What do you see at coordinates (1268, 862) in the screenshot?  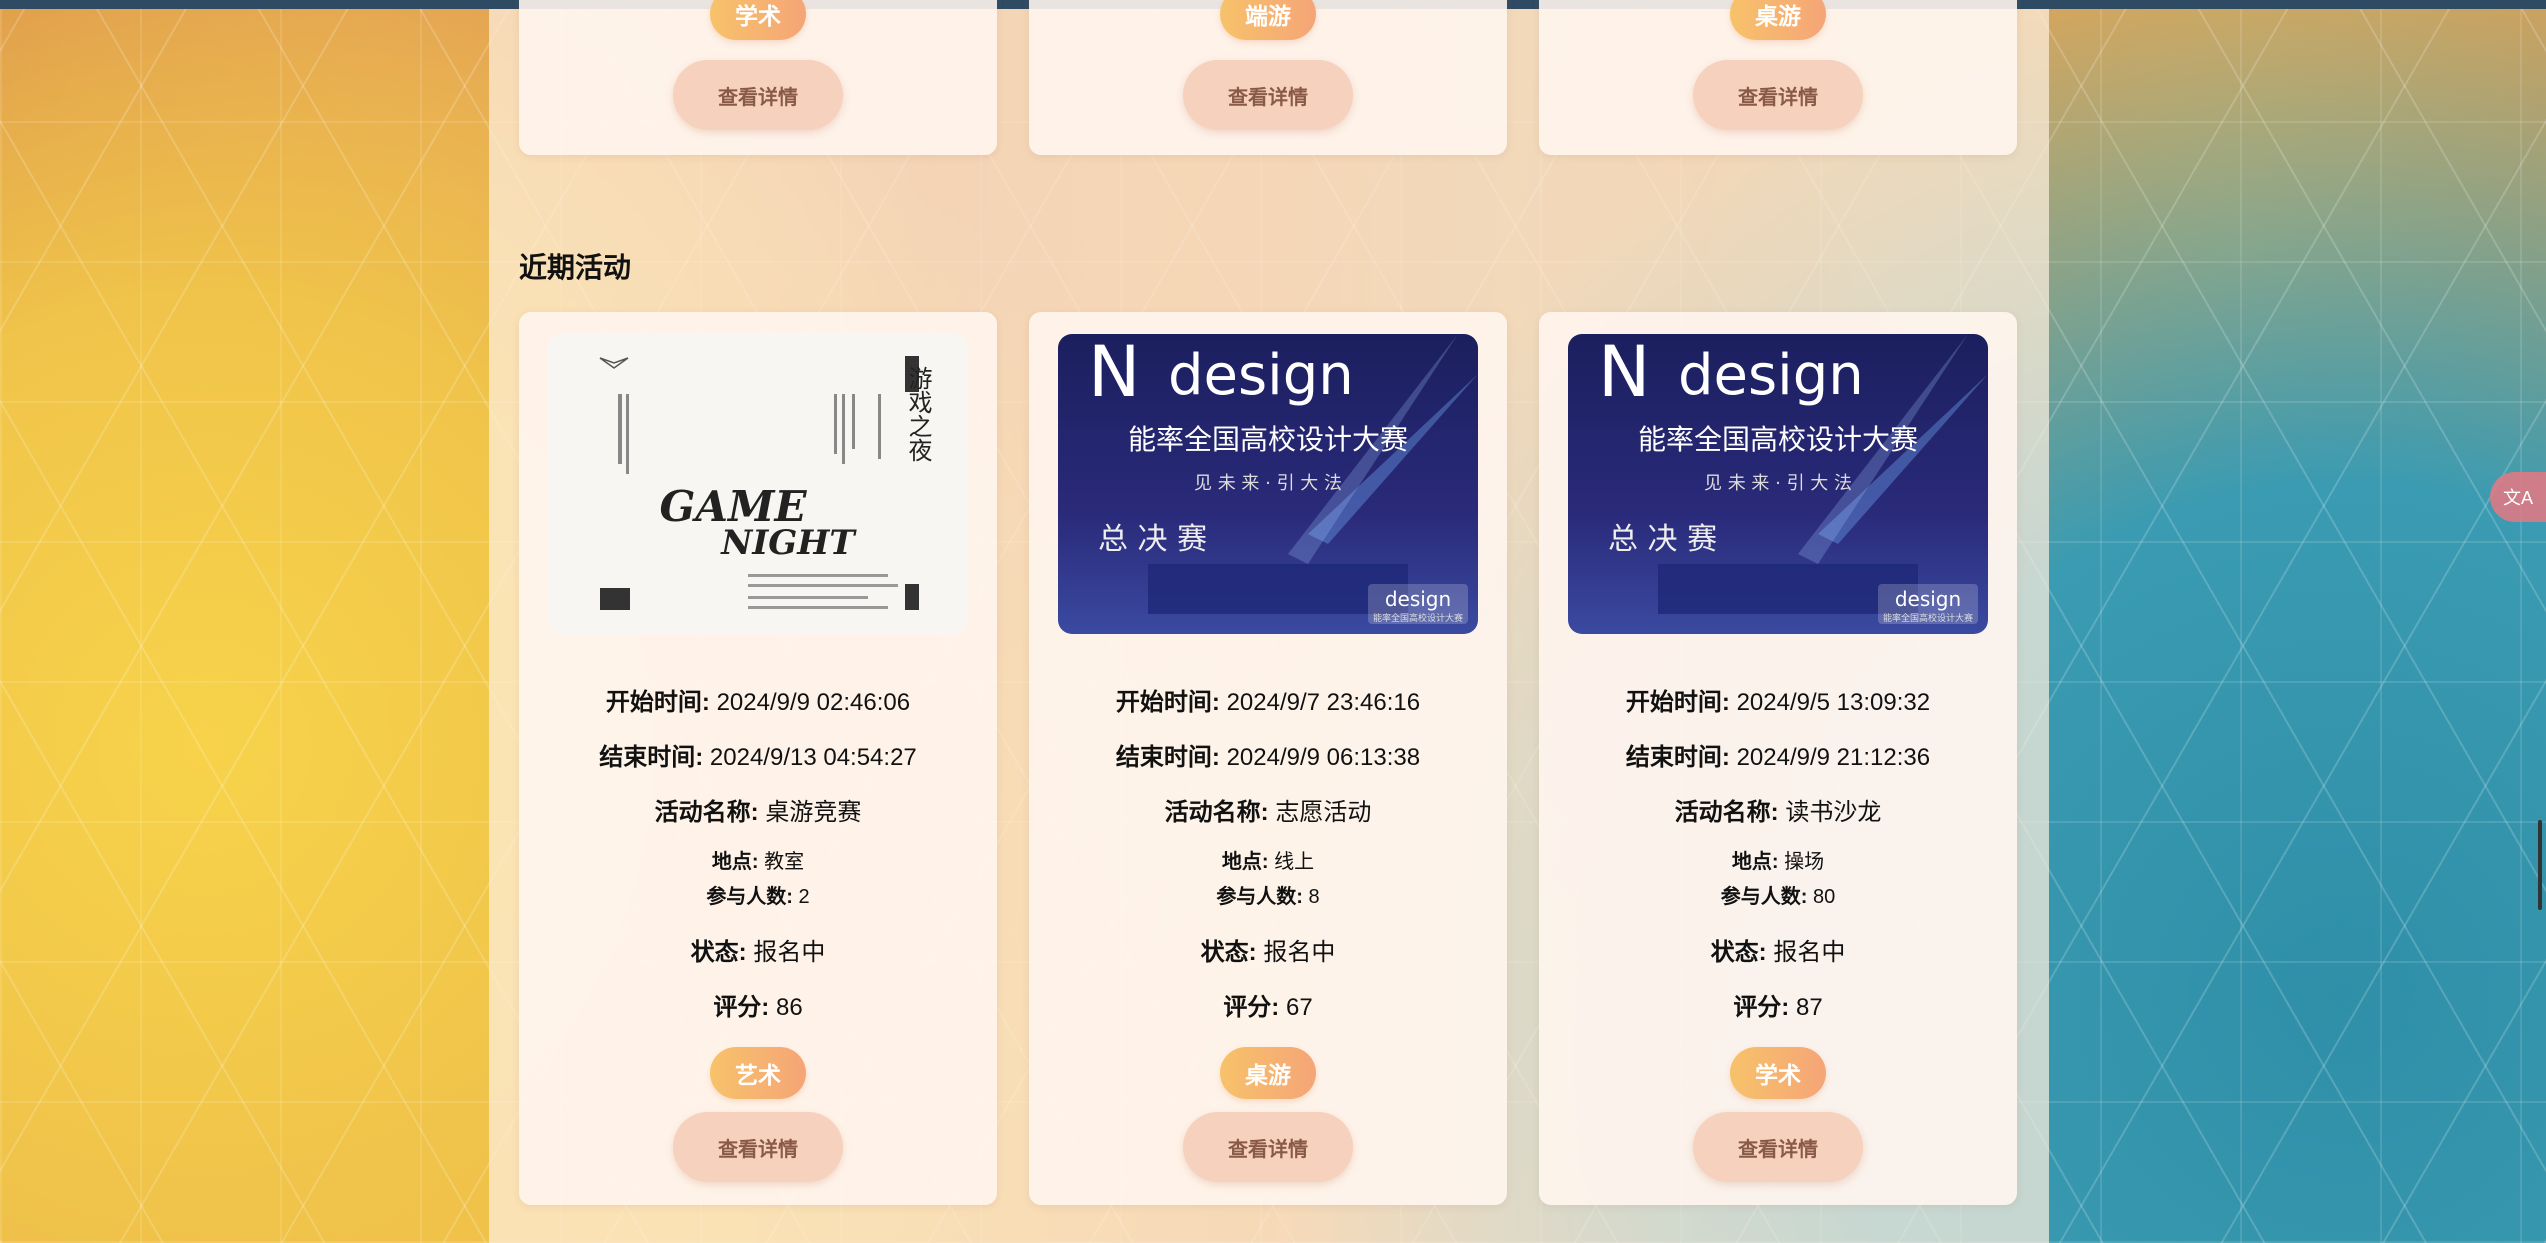 I see `location-row: 地点: 线上` at bounding box center [1268, 862].